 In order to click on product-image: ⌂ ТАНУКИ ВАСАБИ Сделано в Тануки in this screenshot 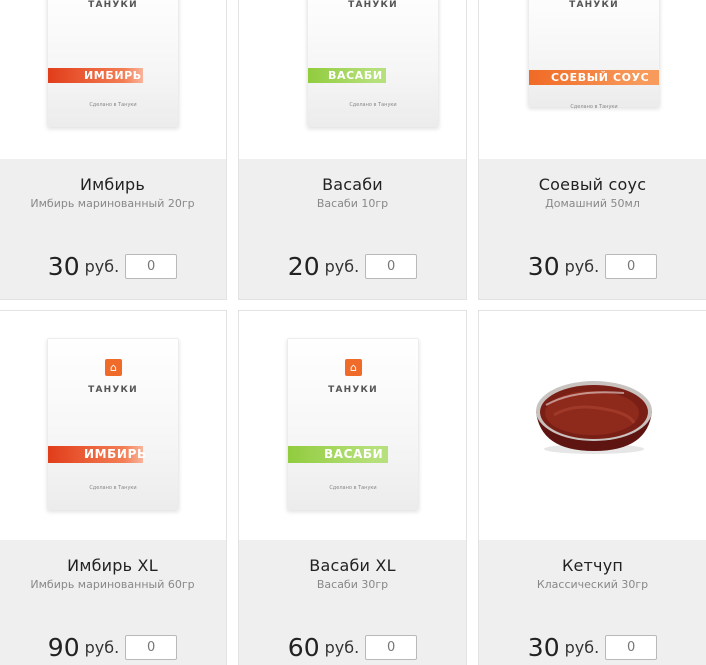, I will do `click(352, 425)`.